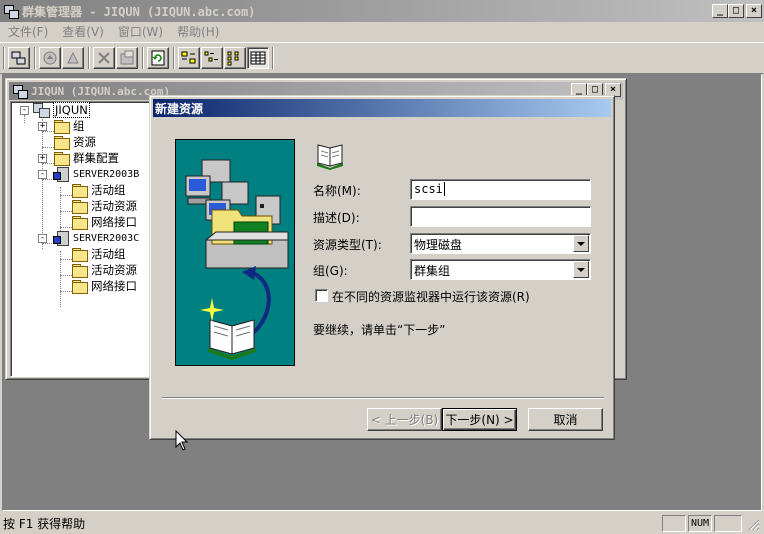  I want to click on minimize-button: _, so click(720, 11).